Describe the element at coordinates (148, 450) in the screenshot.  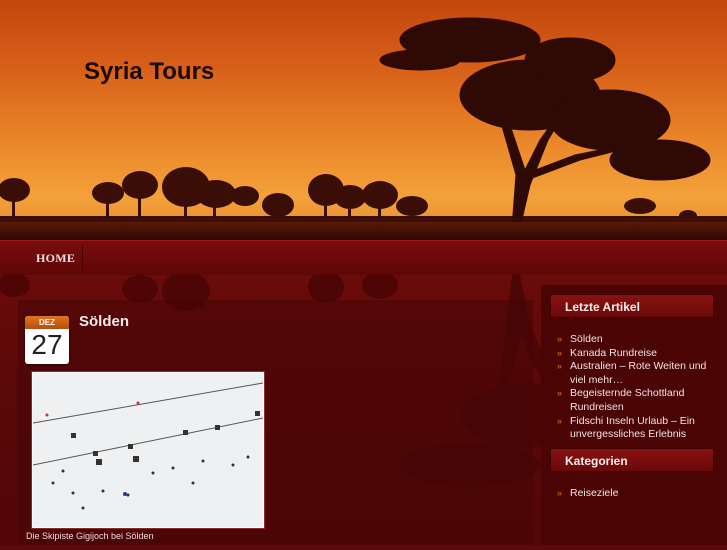
I see `post-image-ski-slope` at that location.